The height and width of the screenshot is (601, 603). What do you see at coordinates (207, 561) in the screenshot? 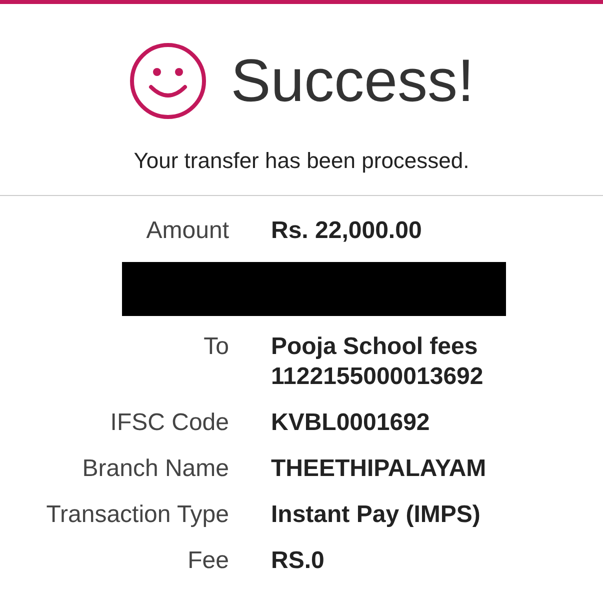
I see `detail-label: Fee` at bounding box center [207, 561].